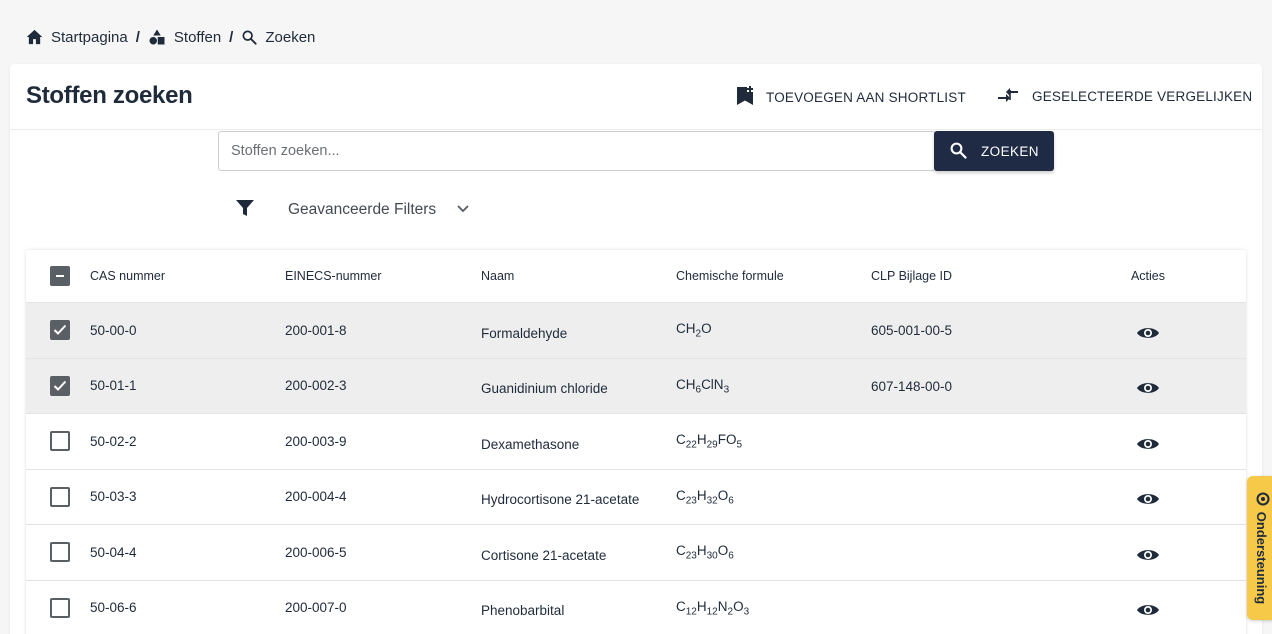 Image resolution: width=1272 pixels, height=634 pixels. What do you see at coordinates (544, 555) in the screenshot?
I see `substance-name: Cortisone 21-acetate` at bounding box center [544, 555].